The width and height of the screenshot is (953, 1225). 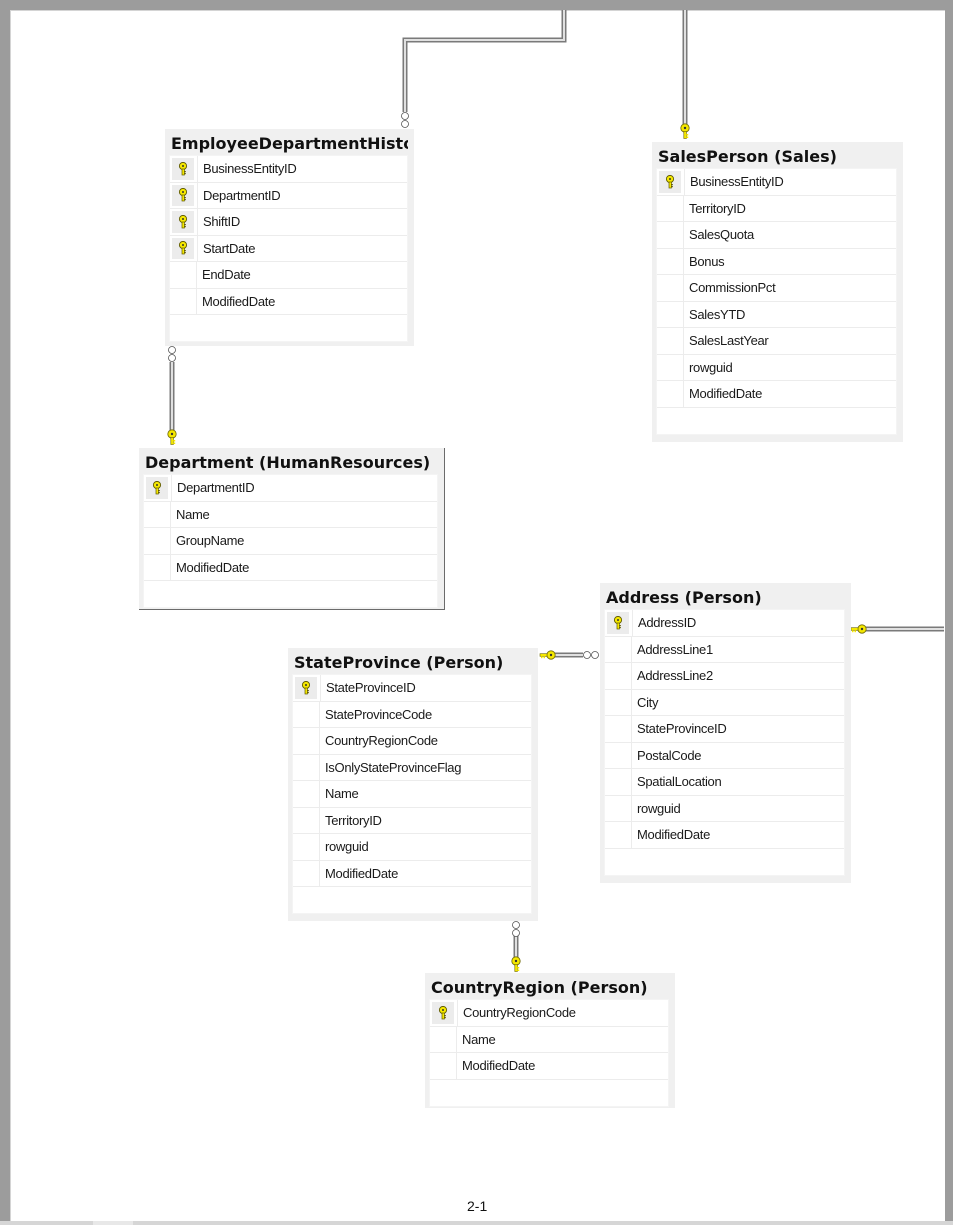 What do you see at coordinates (113, 1223) in the screenshot?
I see `scrollbar-thumb` at bounding box center [113, 1223].